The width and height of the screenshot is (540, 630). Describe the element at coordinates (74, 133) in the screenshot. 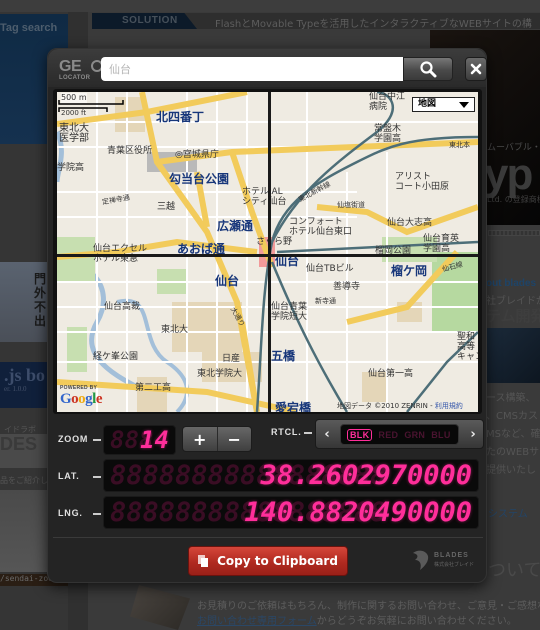

I see `map-label: 東北大 医学部` at that location.